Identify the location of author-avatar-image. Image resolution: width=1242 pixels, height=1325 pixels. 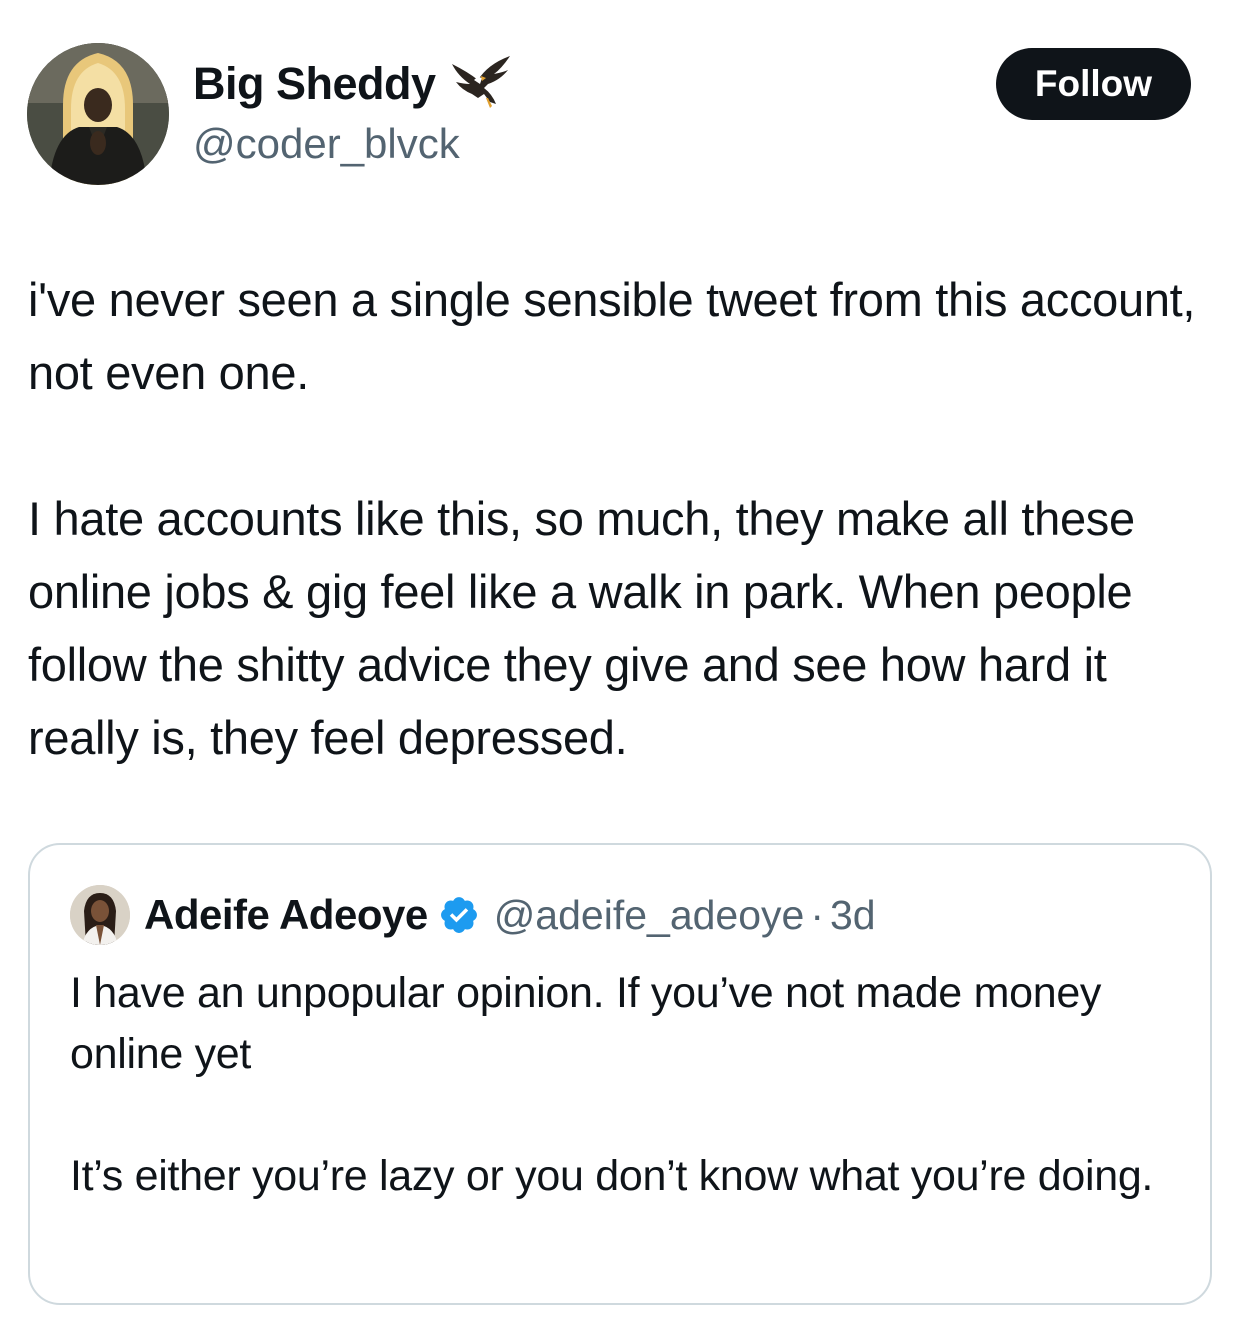
(98, 114).